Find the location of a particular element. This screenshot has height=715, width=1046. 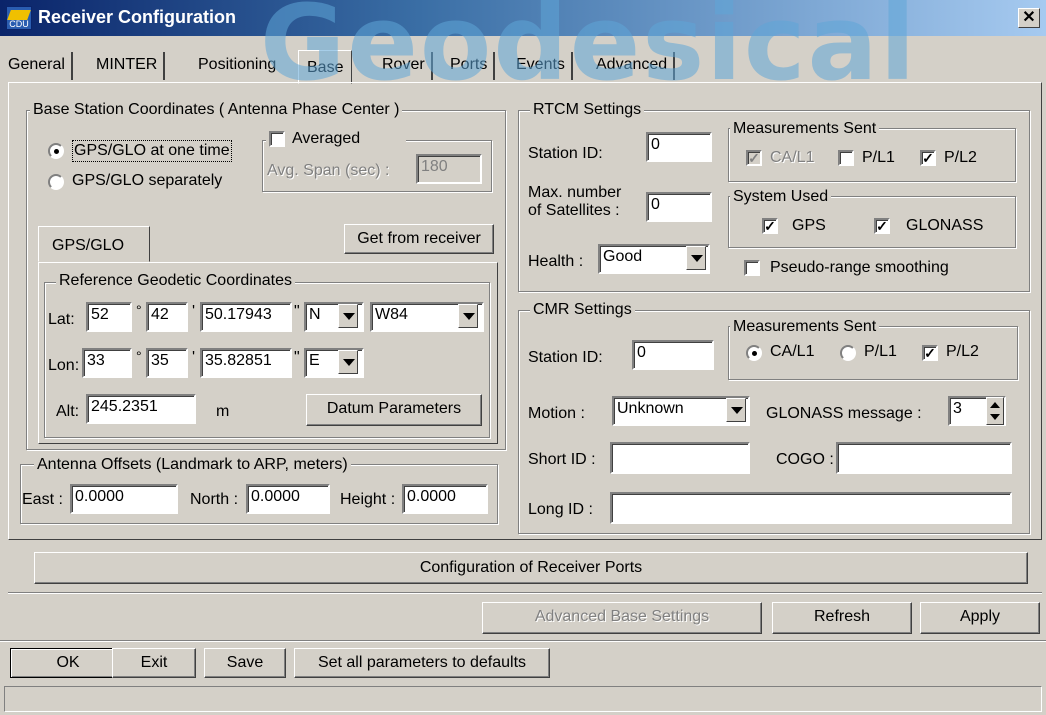

tab-advanced: Advanced is located at coordinates (633, 66).